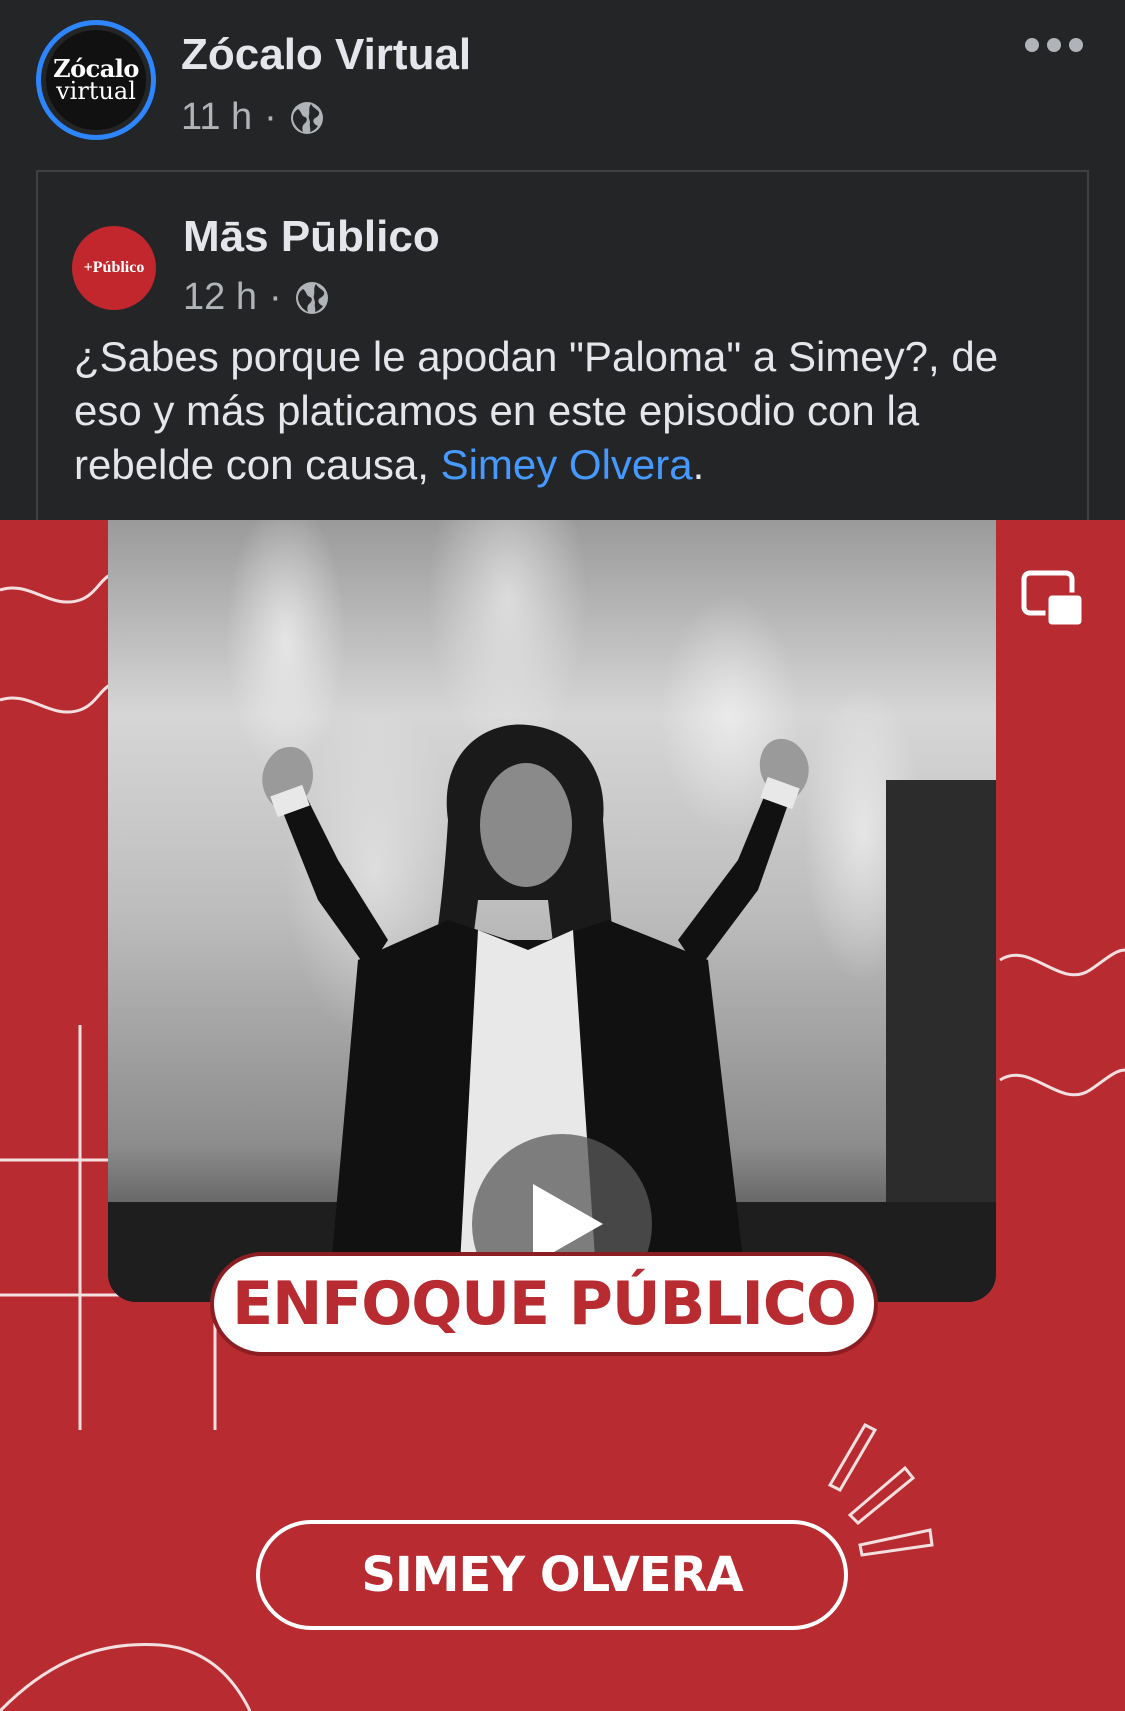  I want to click on post-time: 11 h, so click(216, 117).